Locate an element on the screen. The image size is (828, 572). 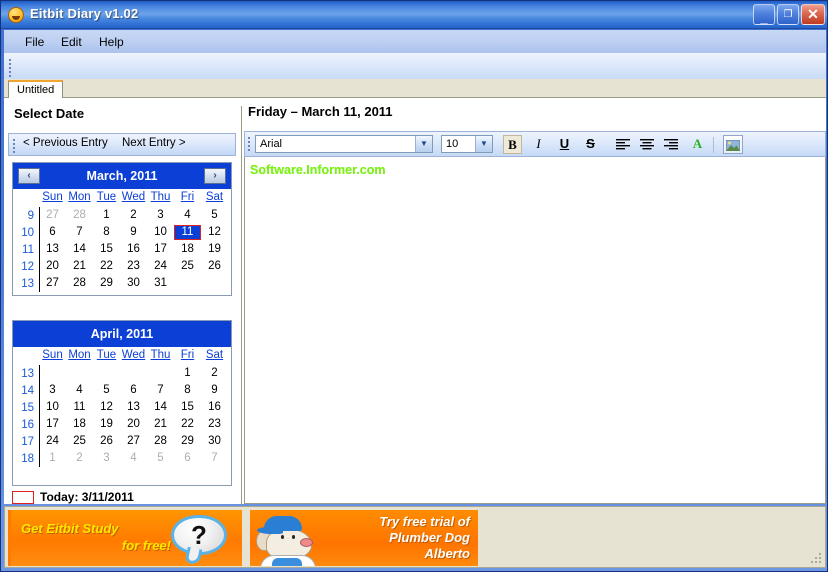
italic-button: I is located at coordinates (538, 144).